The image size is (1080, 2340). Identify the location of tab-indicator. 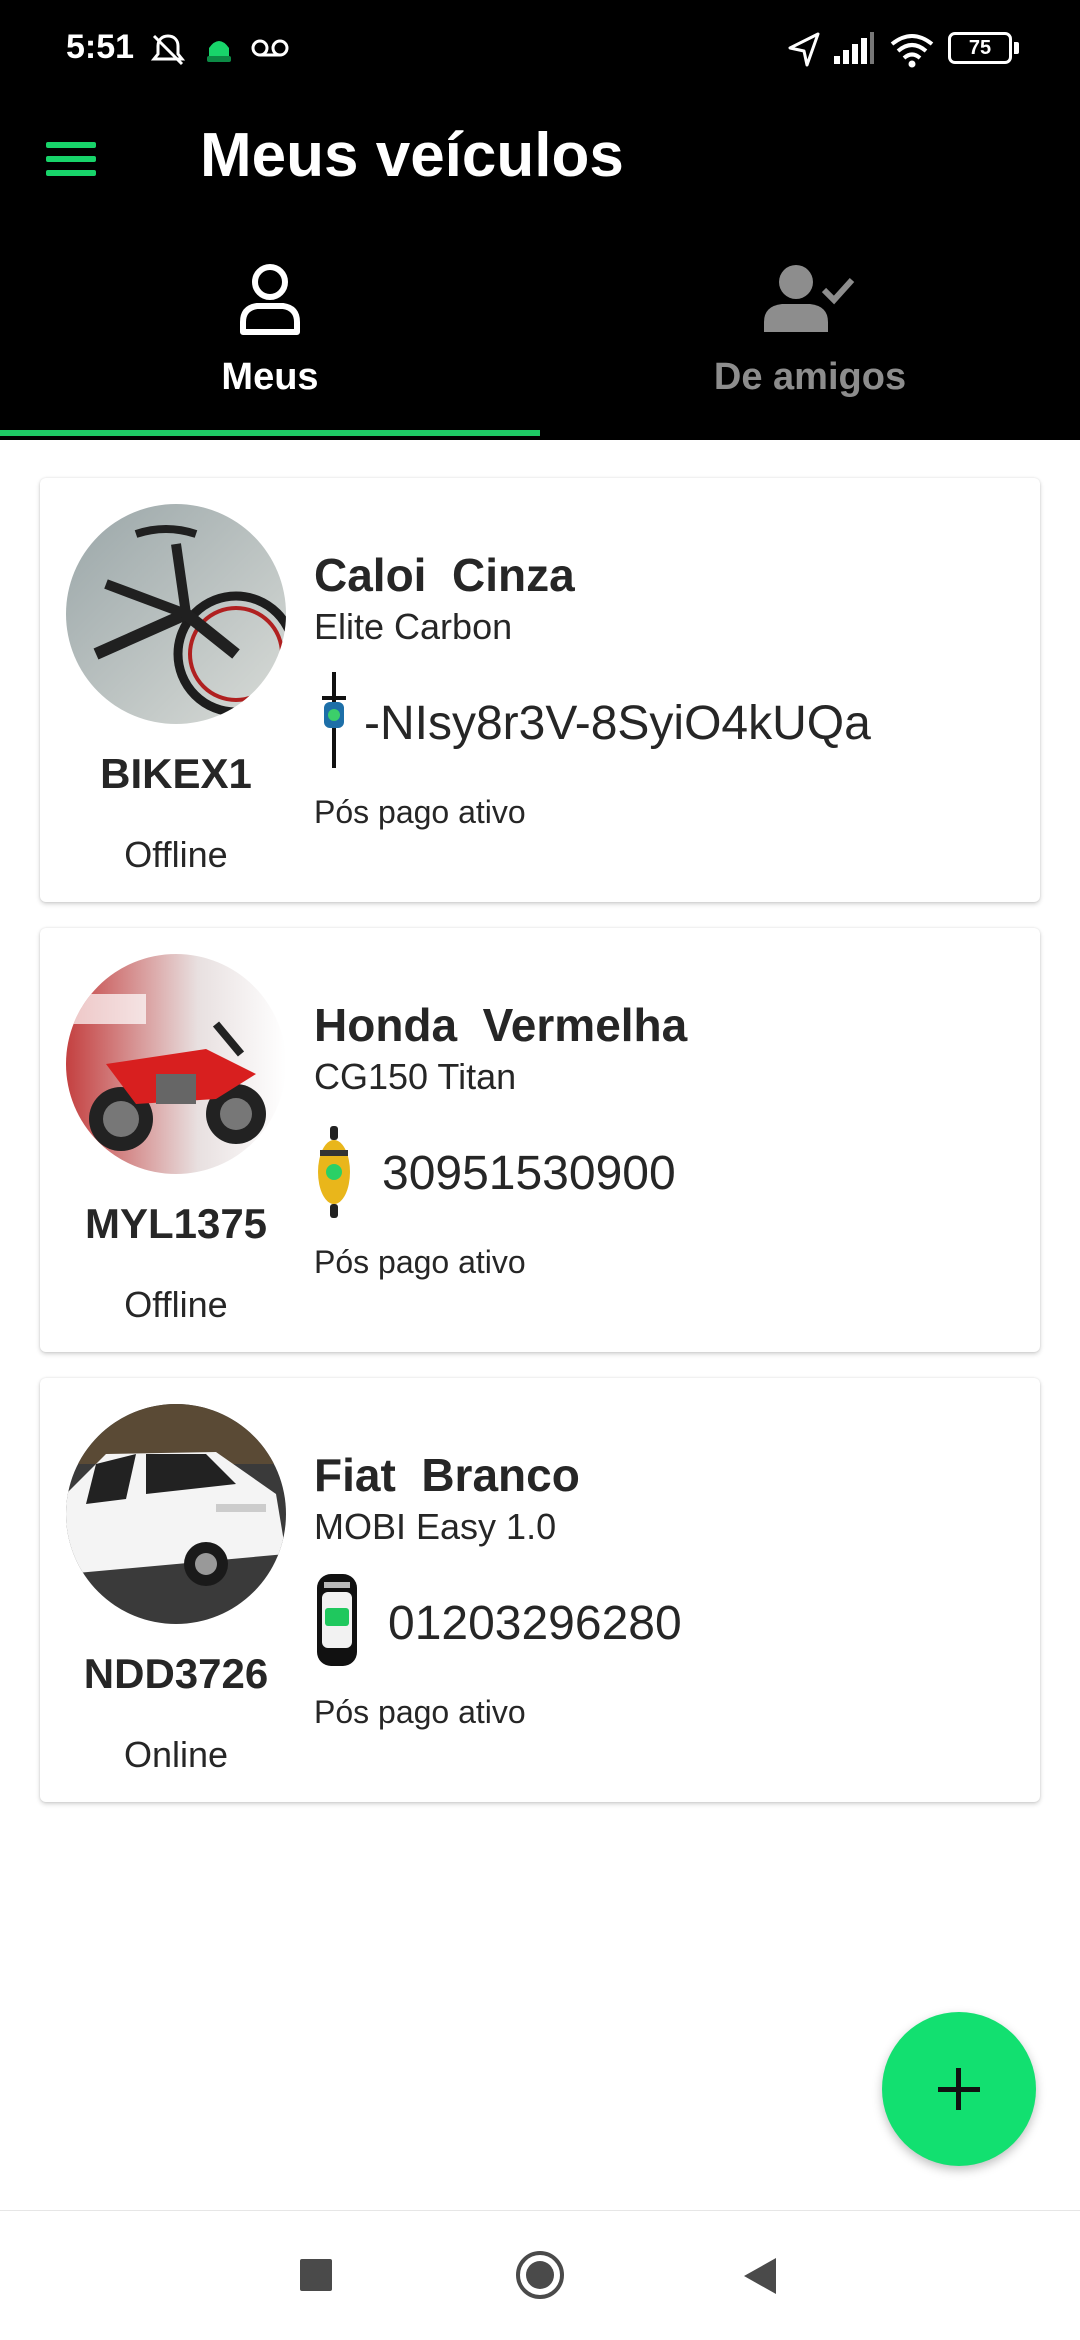
(270, 433).